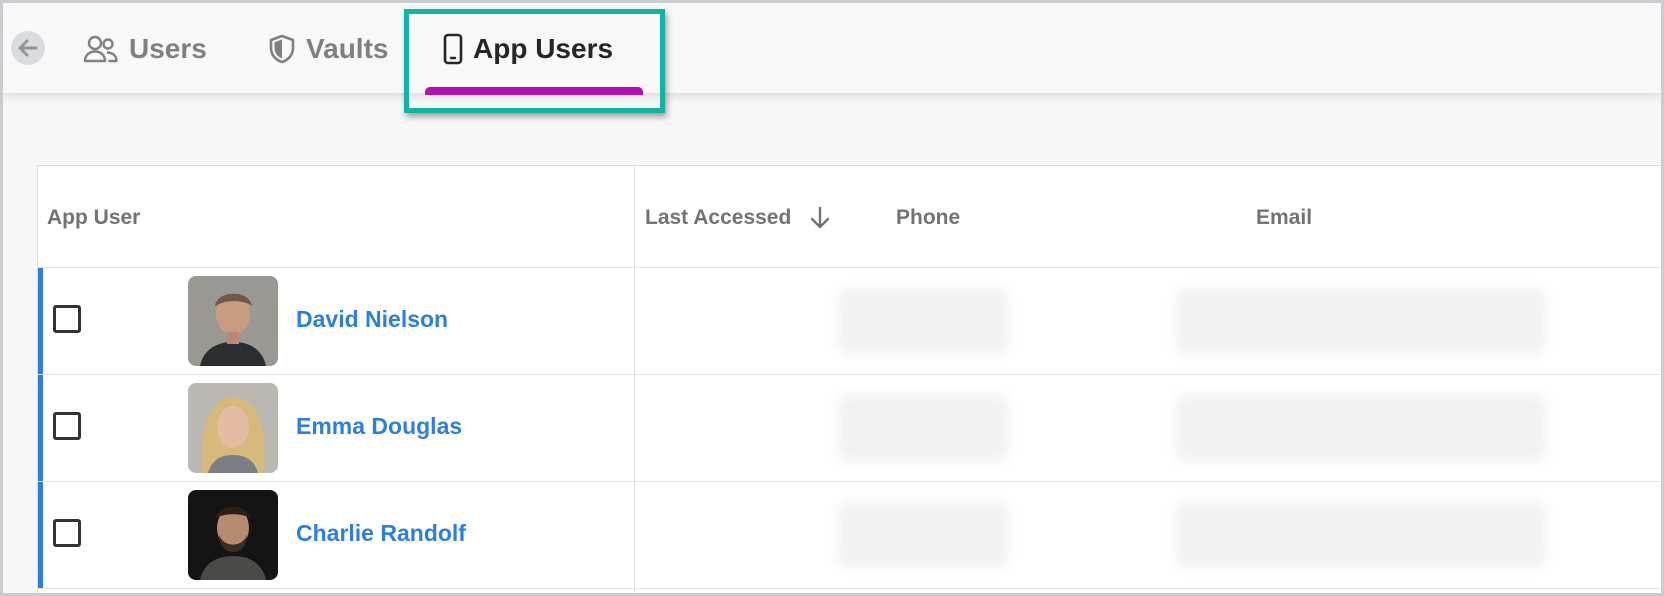 Image resolution: width=1664 pixels, height=596 pixels. What do you see at coordinates (381, 533) in the screenshot?
I see `user-name-link: Charlie Randolf` at bounding box center [381, 533].